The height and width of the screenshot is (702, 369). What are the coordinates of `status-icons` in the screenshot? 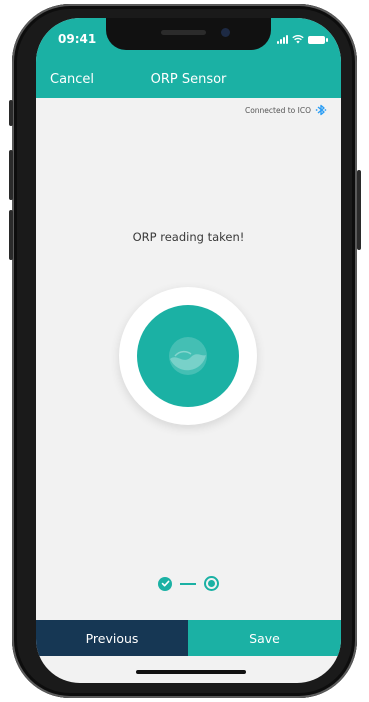 It's located at (302, 39).